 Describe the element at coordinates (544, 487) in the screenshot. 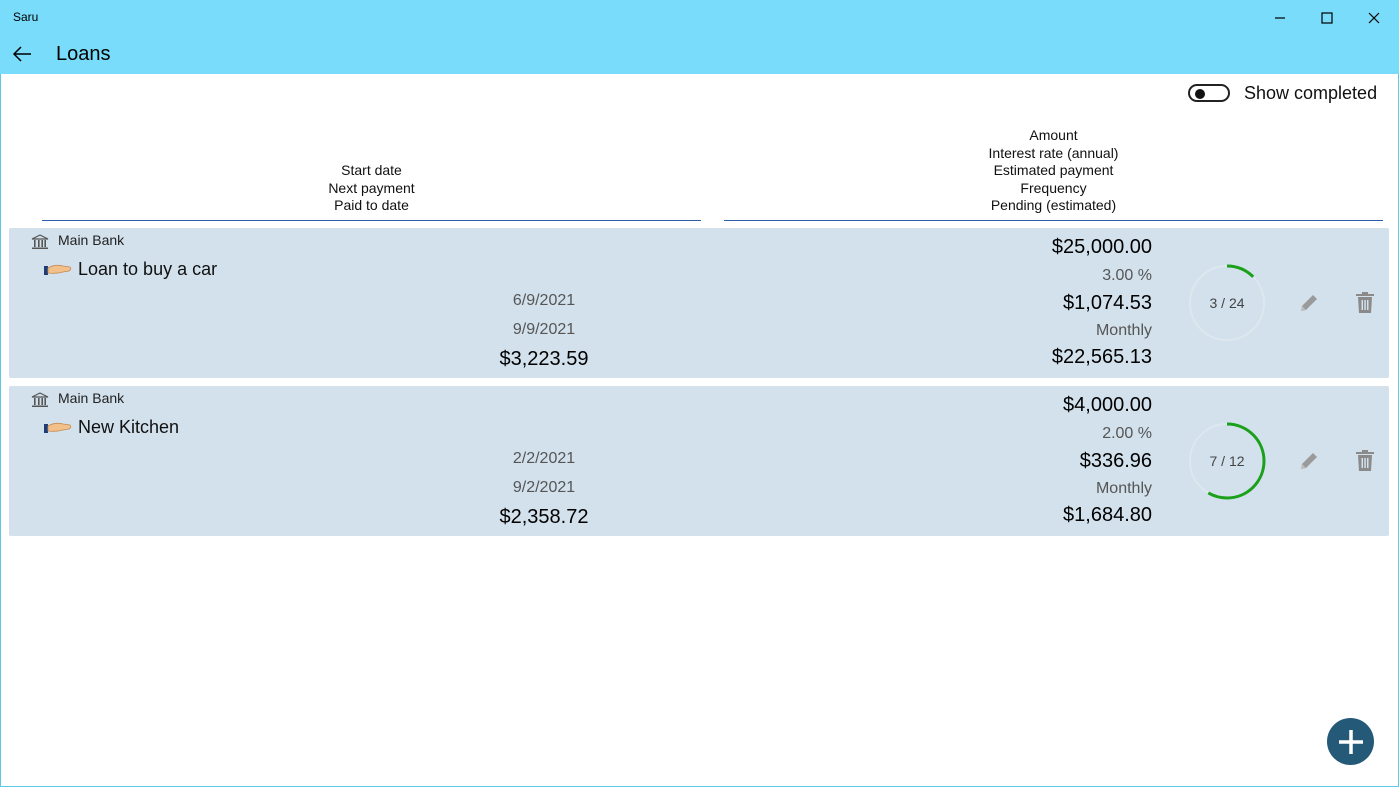

I see `next-payment: 9/2/2021` at that location.